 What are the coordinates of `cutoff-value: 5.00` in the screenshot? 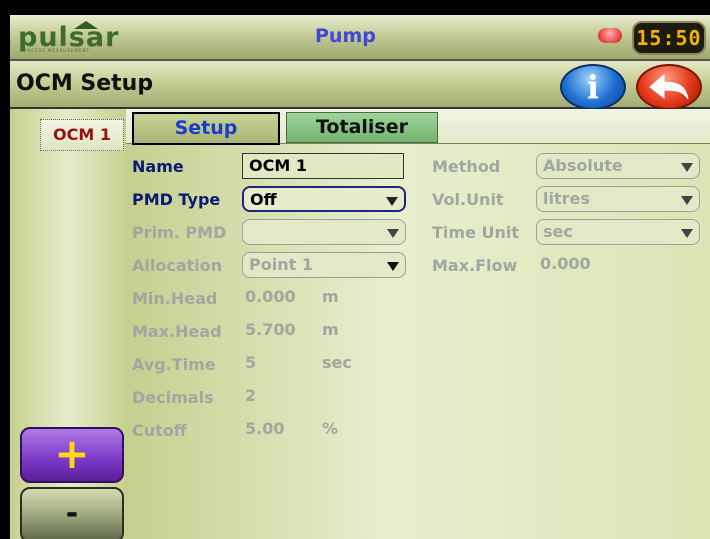 It's located at (265, 428).